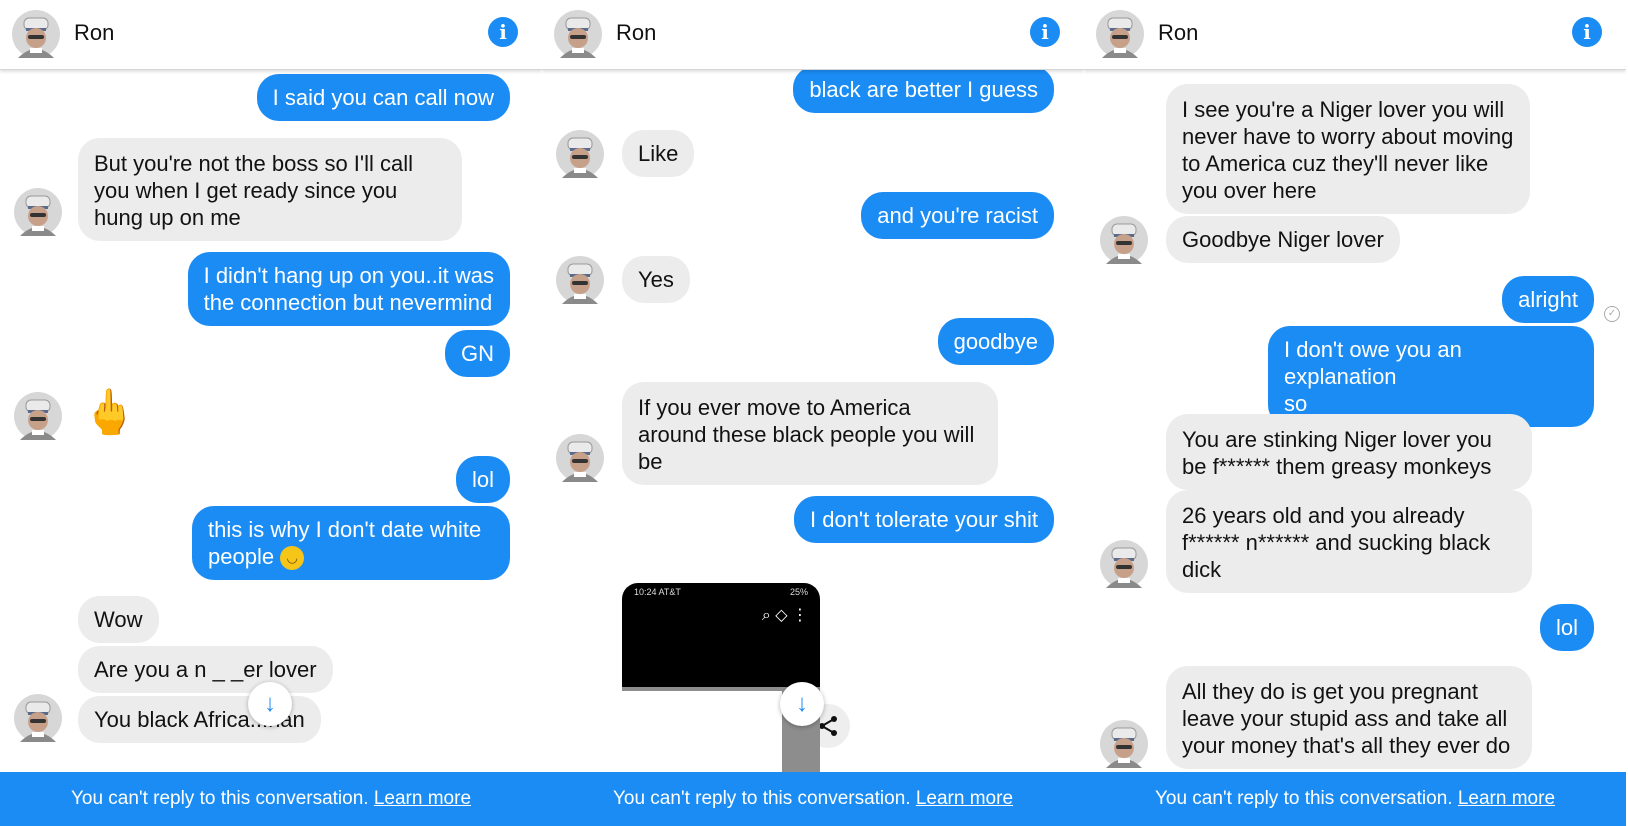  I want to click on message-outgoing: alright, so click(1548, 299).